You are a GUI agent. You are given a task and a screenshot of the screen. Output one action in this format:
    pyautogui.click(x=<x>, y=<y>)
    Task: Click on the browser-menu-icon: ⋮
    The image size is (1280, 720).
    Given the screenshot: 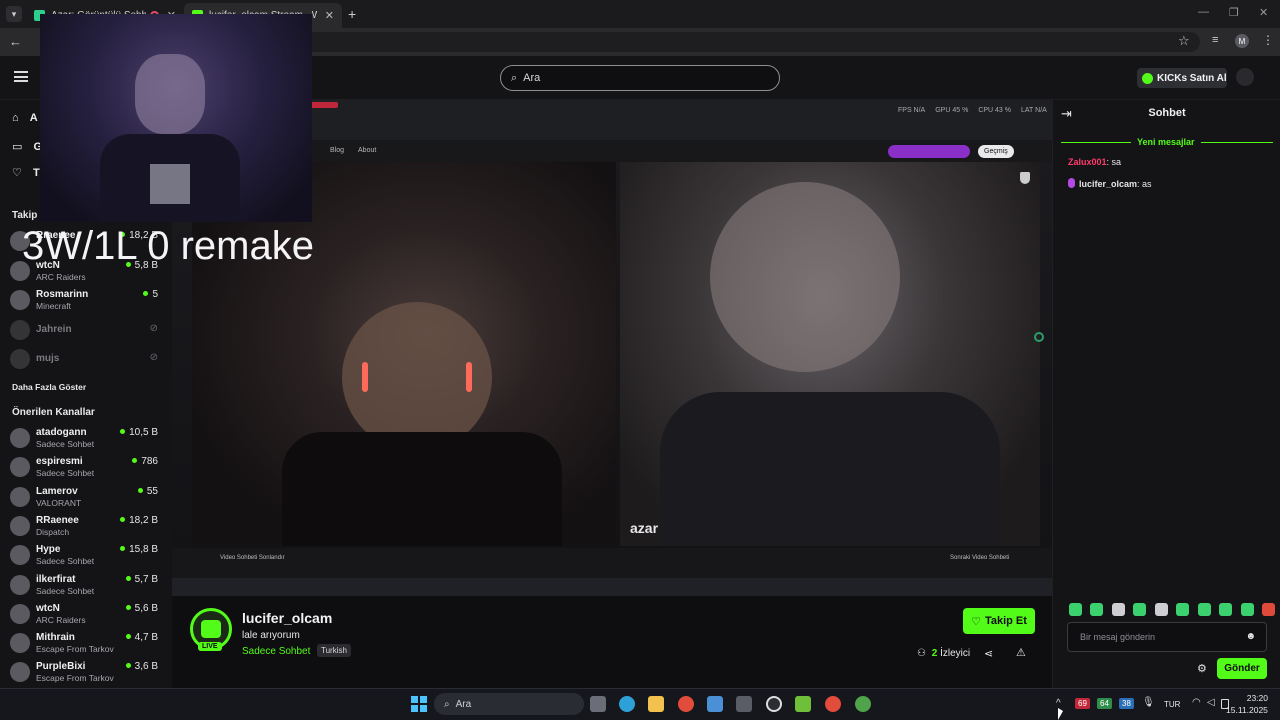 What is the action you would take?
    pyautogui.click(x=1268, y=40)
    